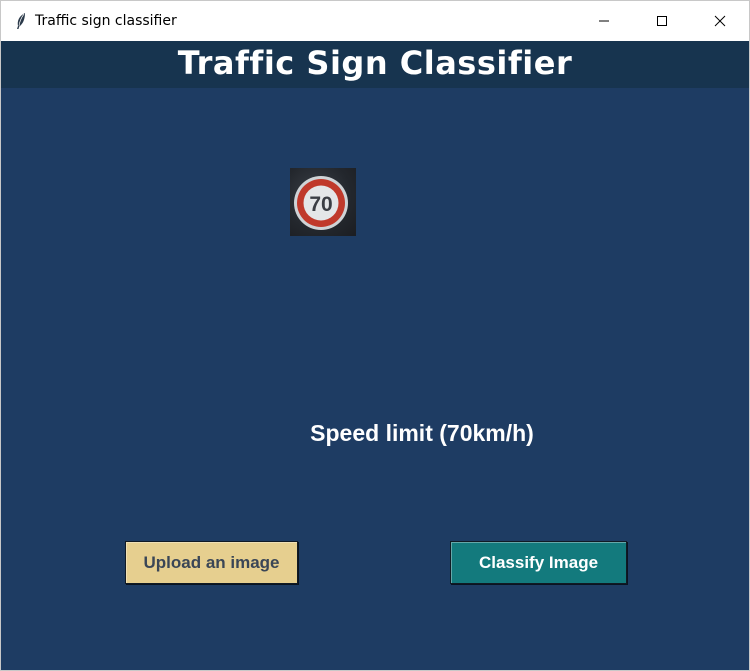 This screenshot has height=671, width=750. I want to click on close-icon, so click(720, 21).